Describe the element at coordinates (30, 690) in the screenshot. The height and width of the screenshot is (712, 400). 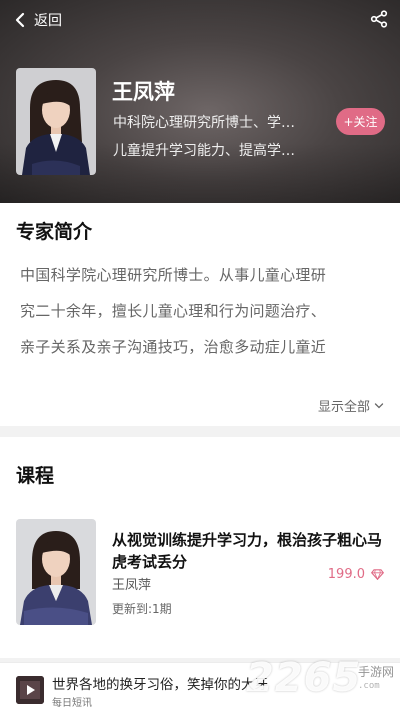
I see `news-thumbnail` at that location.